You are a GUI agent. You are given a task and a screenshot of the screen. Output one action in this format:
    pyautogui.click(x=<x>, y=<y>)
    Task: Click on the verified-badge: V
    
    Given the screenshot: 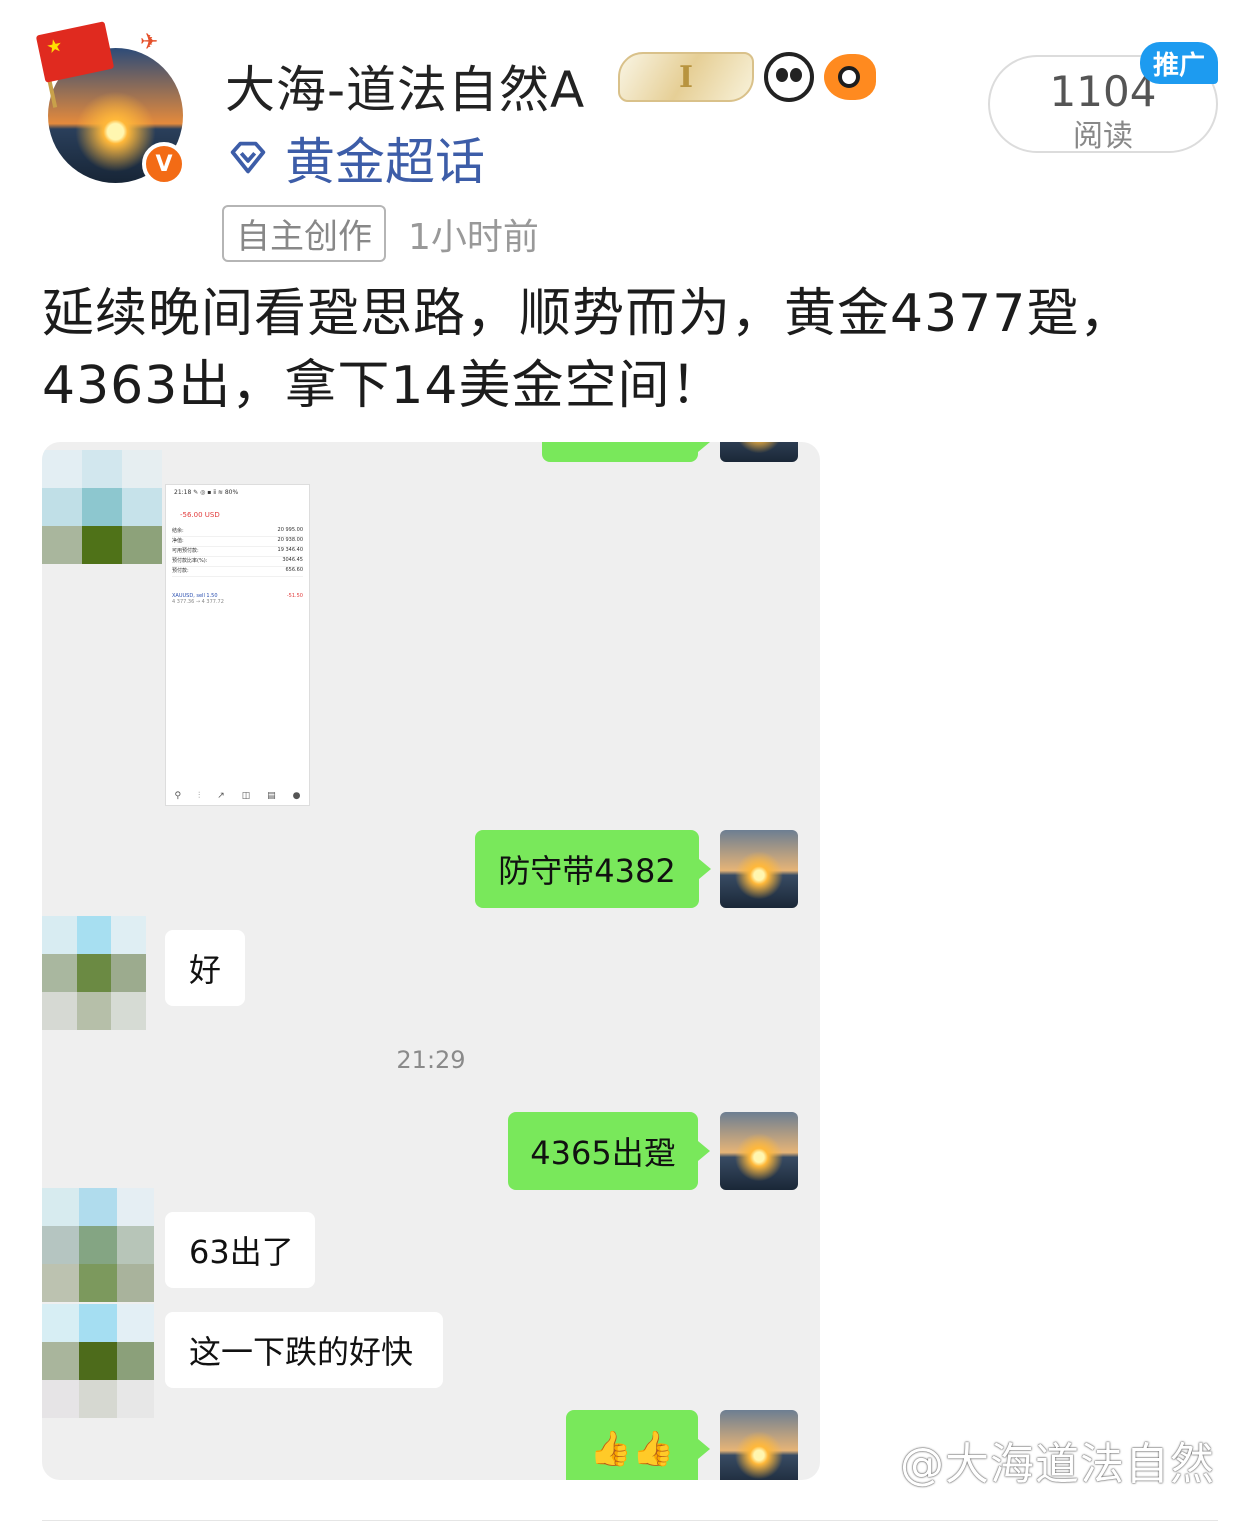 What is the action you would take?
    pyautogui.click(x=164, y=164)
    